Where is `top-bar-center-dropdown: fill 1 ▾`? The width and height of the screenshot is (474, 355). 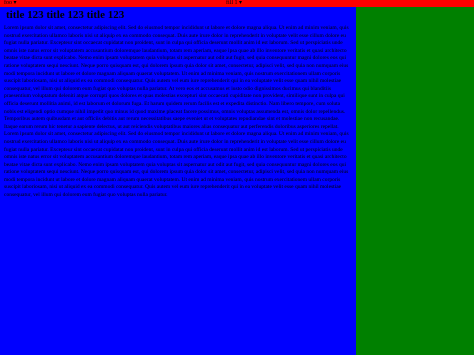 top-bar-center-dropdown: fill 1 ▾ is located at coordinates (234, 3).